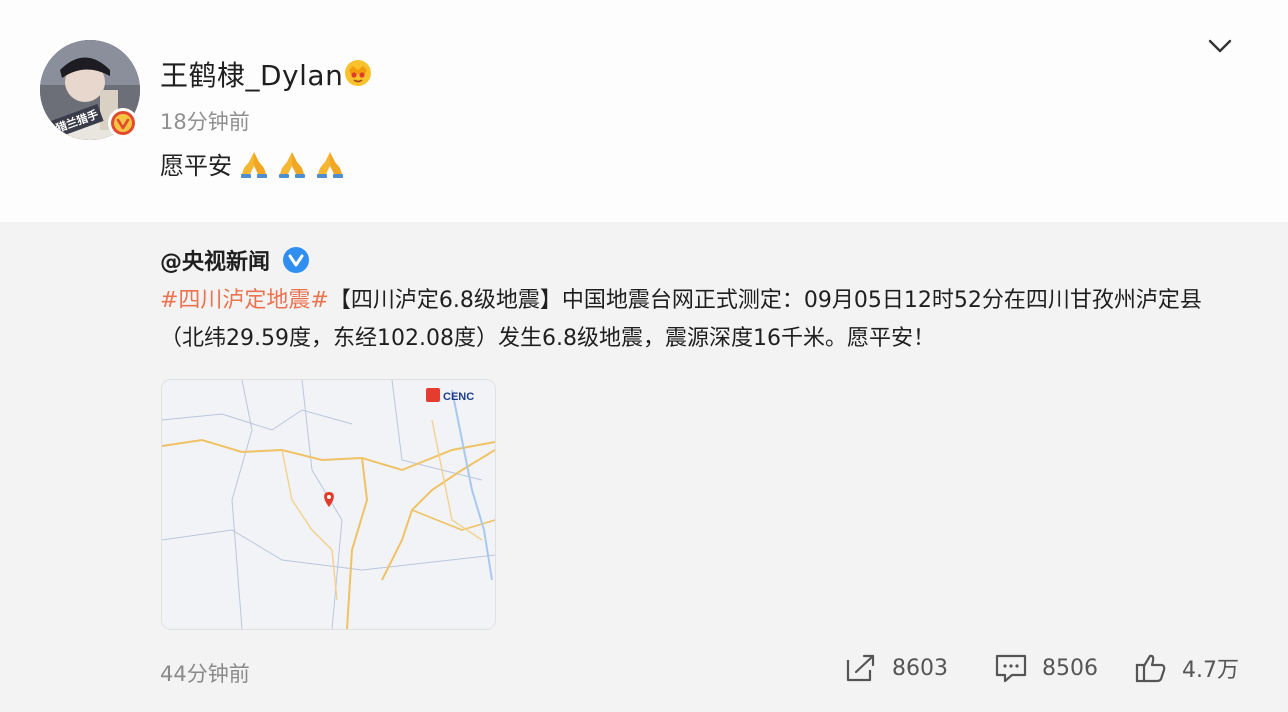  What do you see at coordinates (1011, 668) in the screenshot?
I see `comment-icon` at bounding box center [1011, 668].